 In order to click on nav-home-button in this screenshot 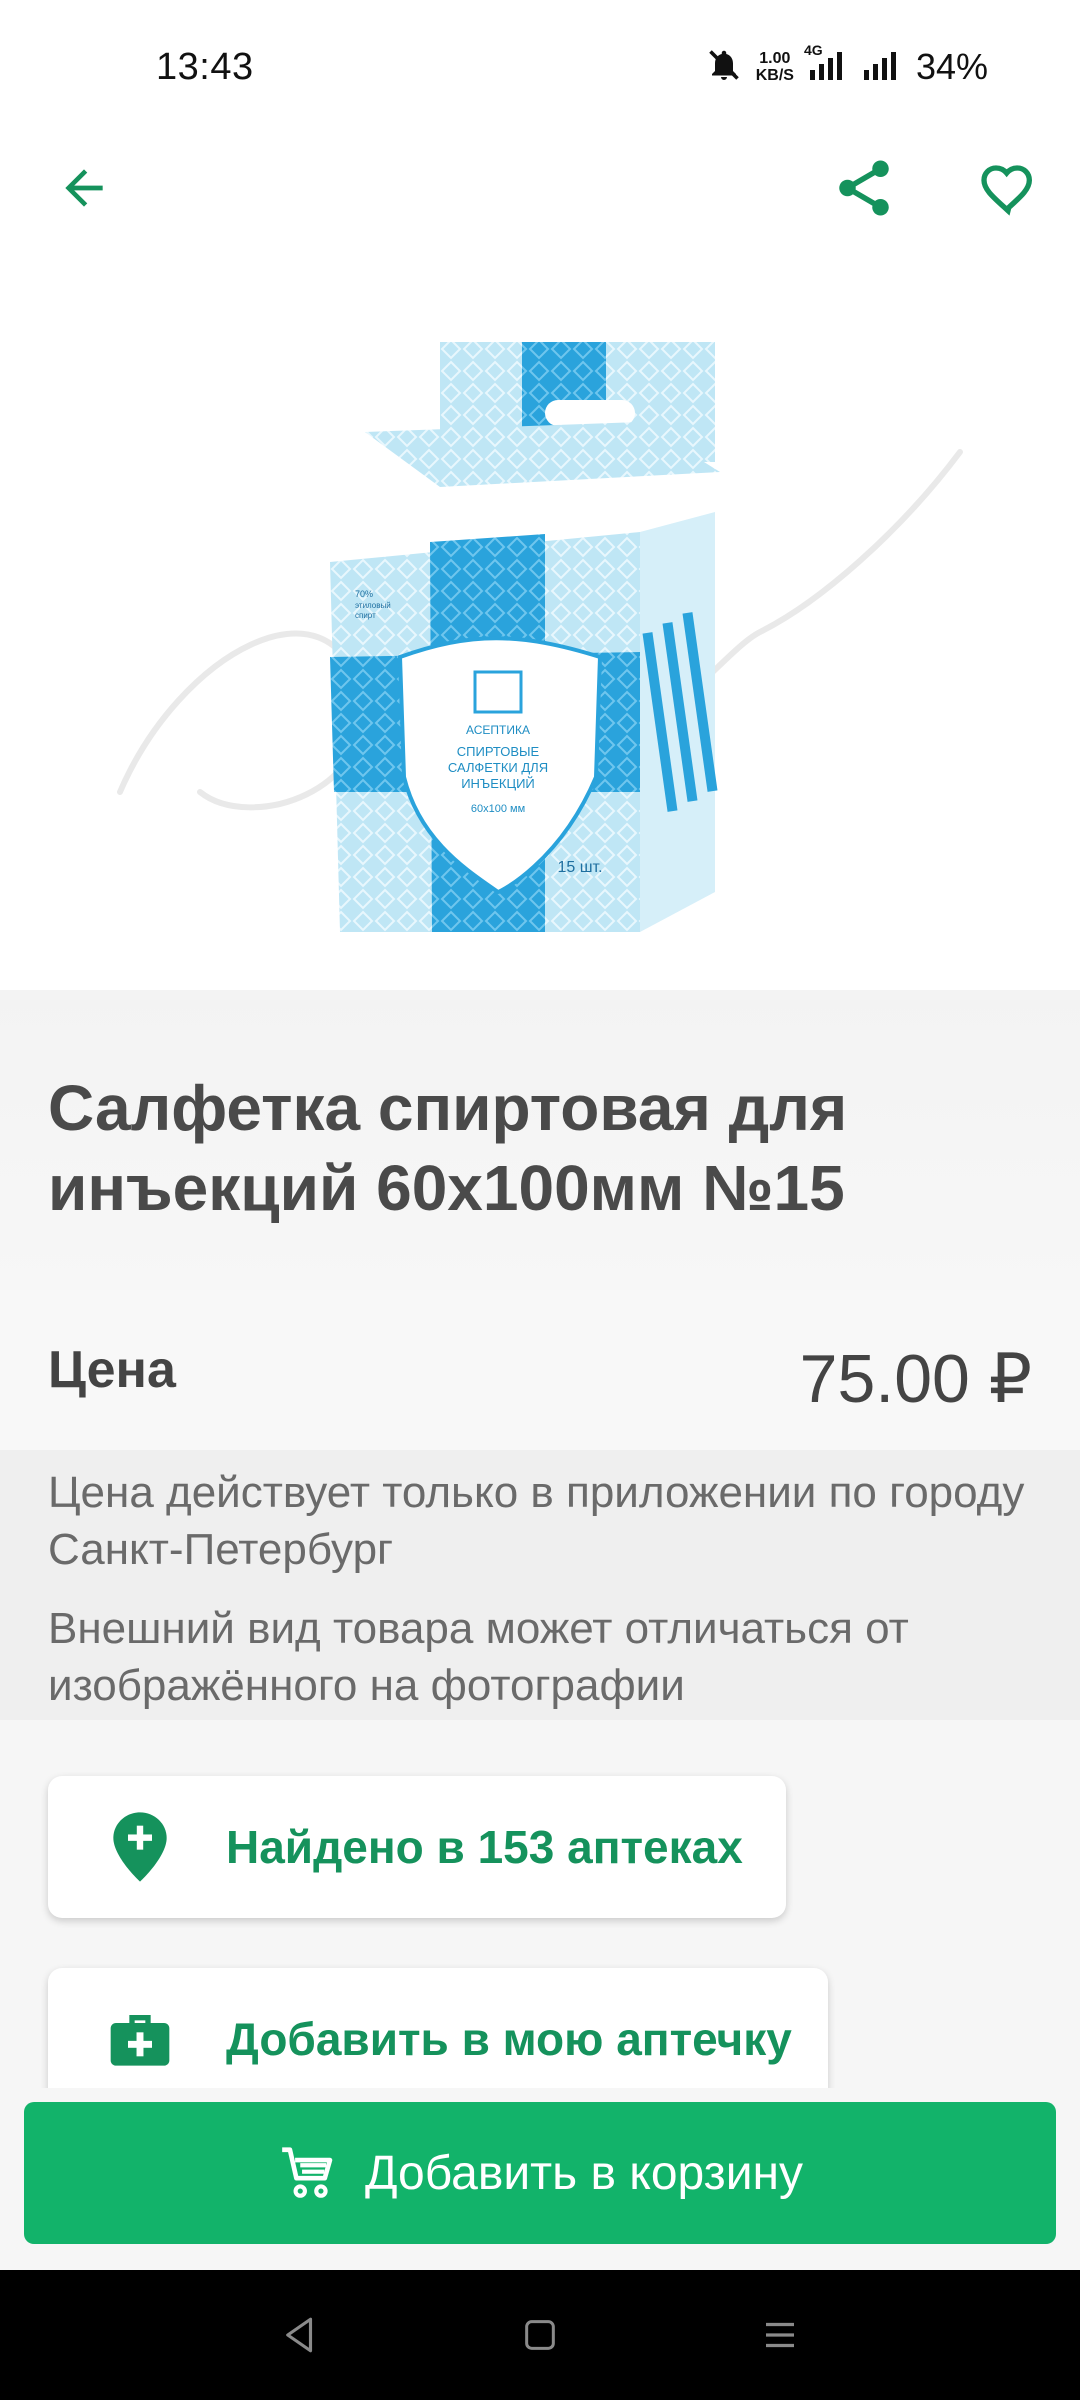, I will do `click(540, 2335)`.